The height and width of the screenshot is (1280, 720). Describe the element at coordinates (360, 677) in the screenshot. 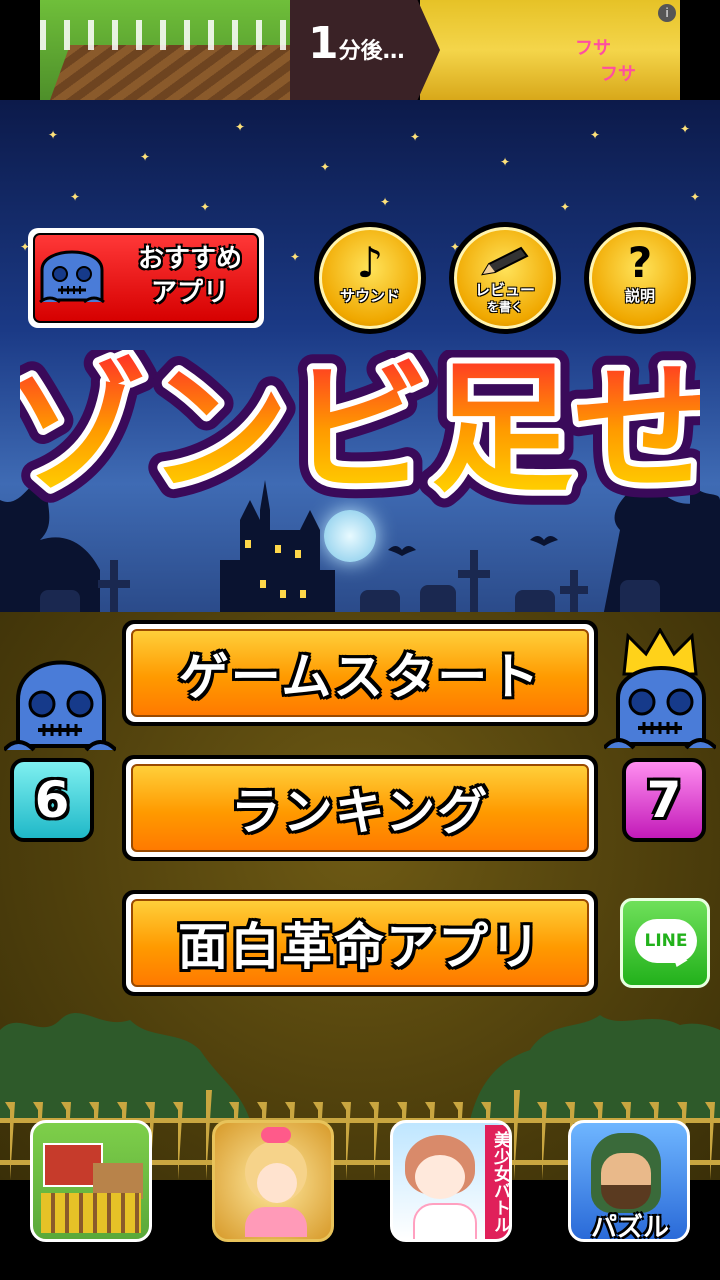

I see `game-start-label: ゲームスタート` at that location.